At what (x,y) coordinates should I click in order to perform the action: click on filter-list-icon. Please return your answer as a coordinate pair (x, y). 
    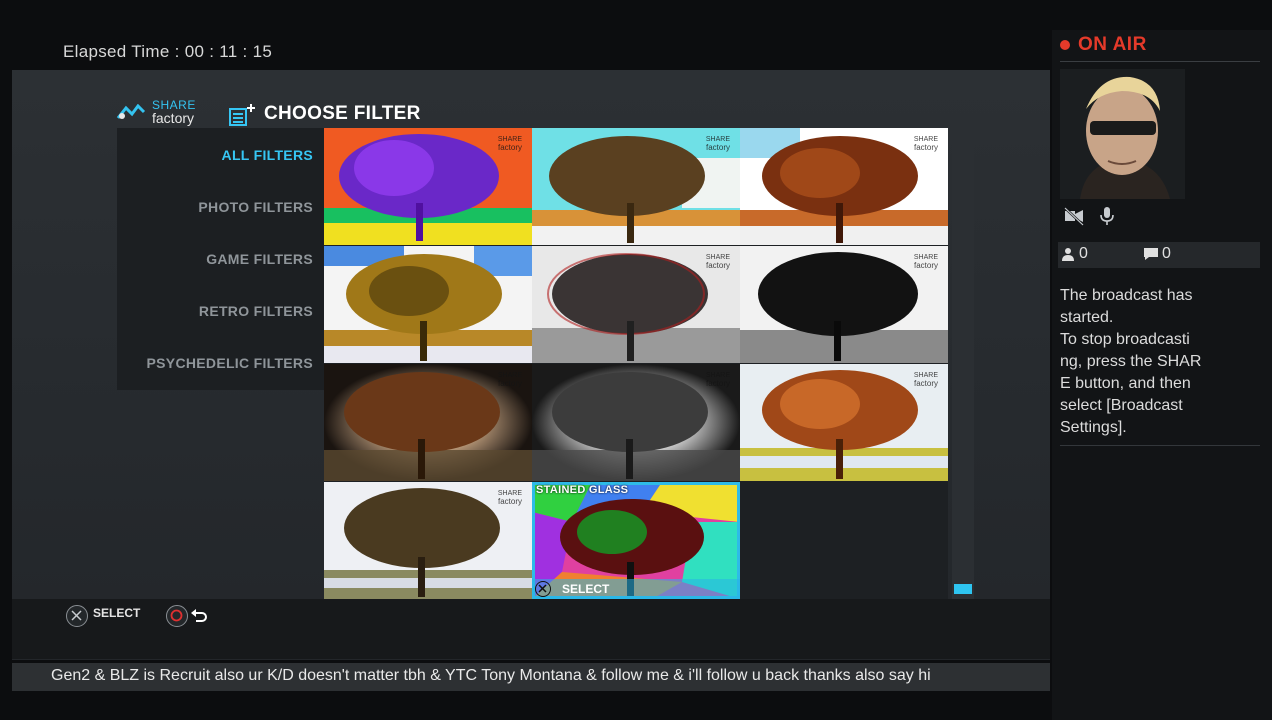
    Looking at the image, I should click on (242, 115).